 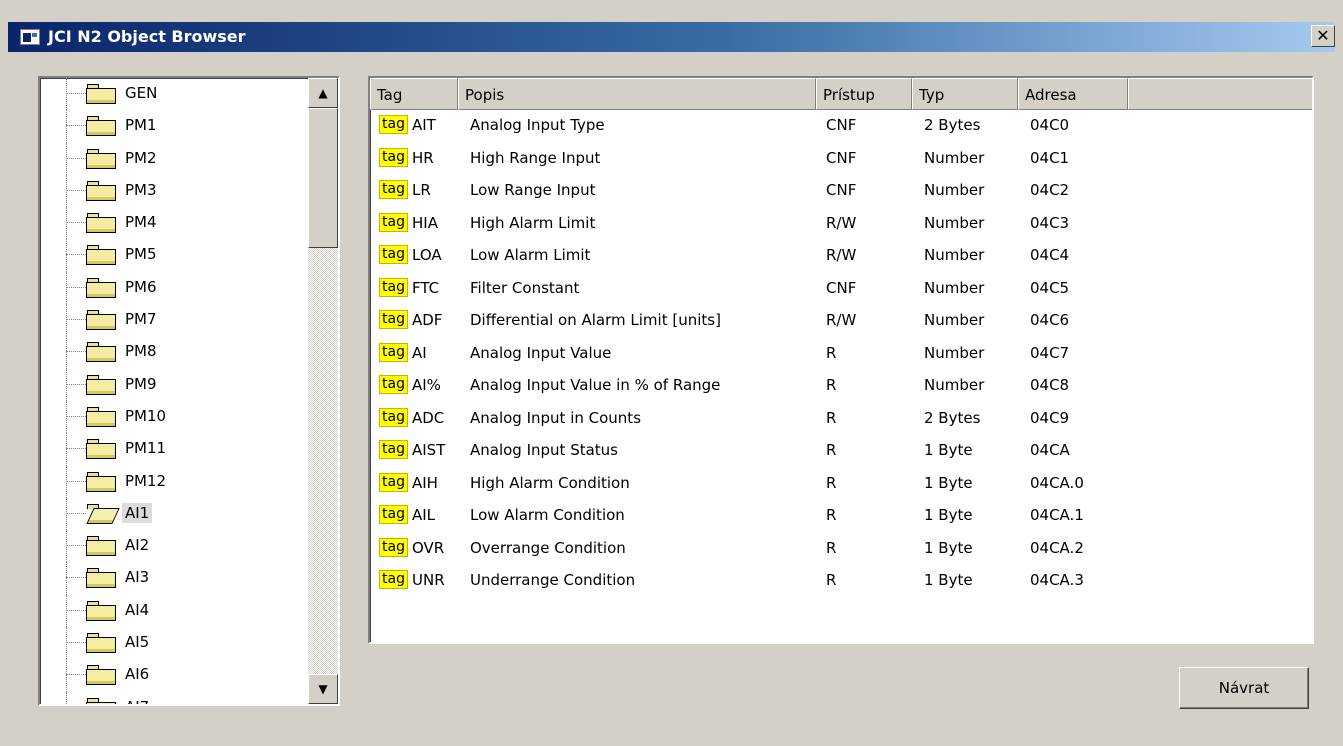 What do you see at coordinates (174, 384) in the screenshot?
I see `tree-item: PM9` at bounding box center [174, 384].